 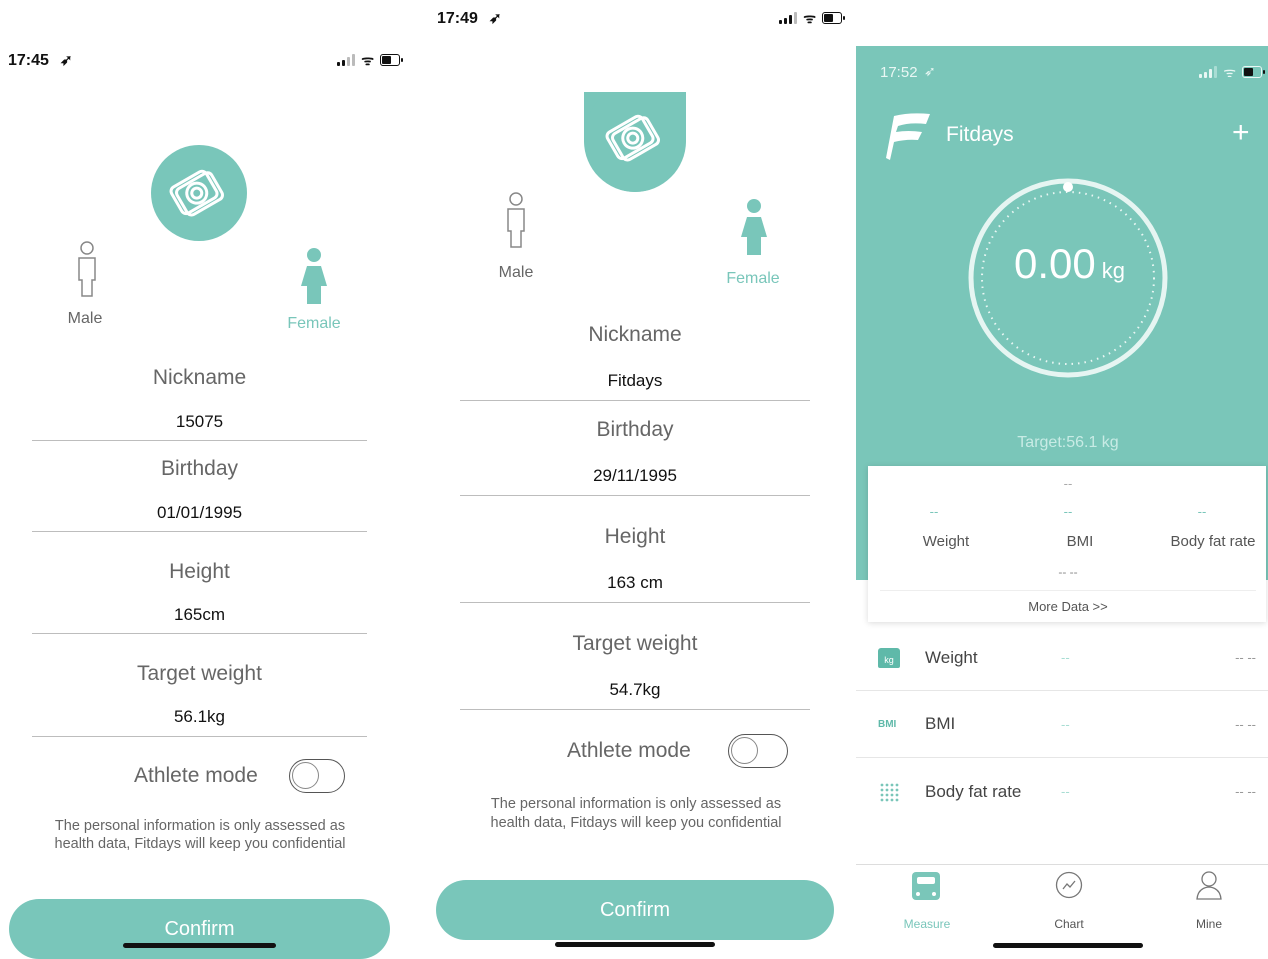 What do you see at coordinates (635, 690) in the screenshot?
I see `target-weight-field: 54.7kg` at bounding box center [635, 690].